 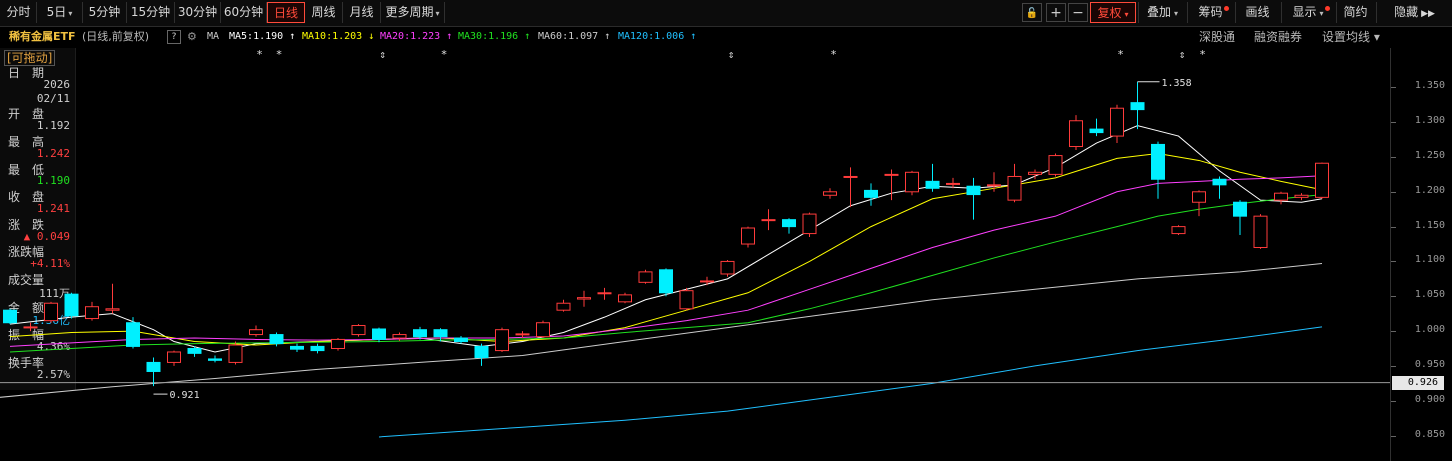 What do you see at coordinates (1032, 12) in the screenshot?
I see `lock-open-icon: 🔓` at bounding box center [1032, 12].